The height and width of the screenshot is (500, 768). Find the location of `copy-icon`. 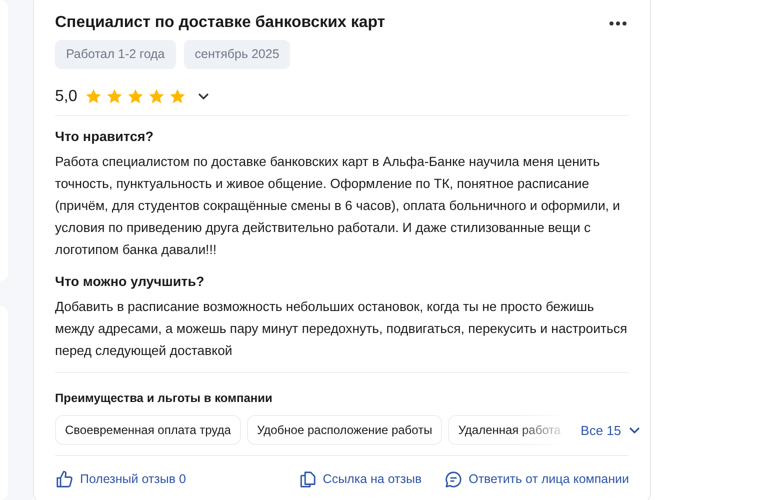

copy-icon is located at coordinates (307, 480).